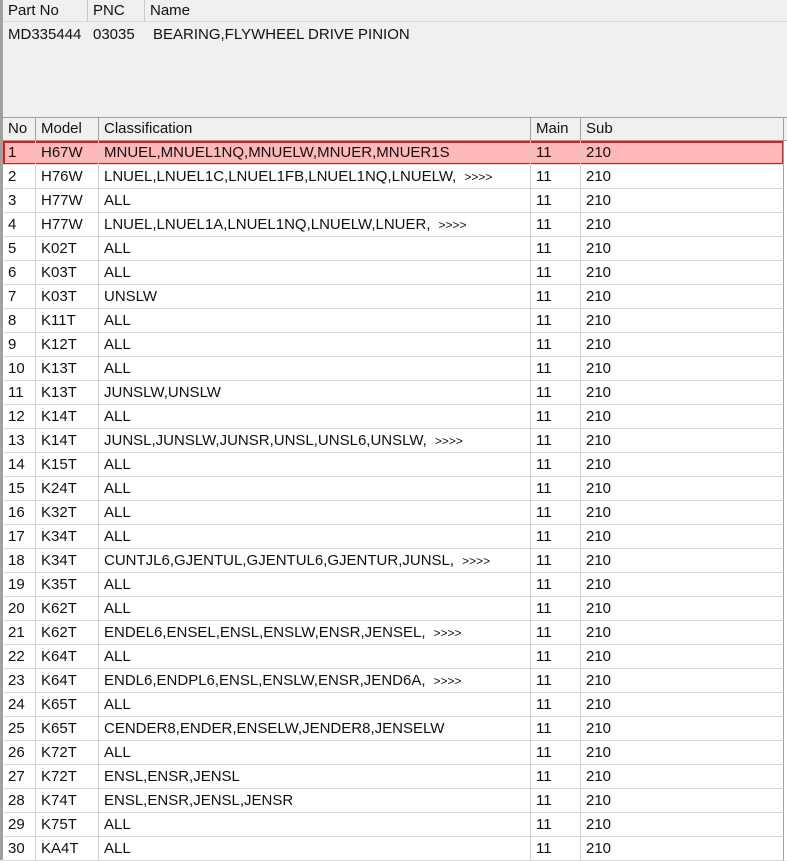 Image resolution: width=787 pixels, height=861 pixels. I want to click on table-row: 16 K32T ALL 11 210, so click(393, 513).